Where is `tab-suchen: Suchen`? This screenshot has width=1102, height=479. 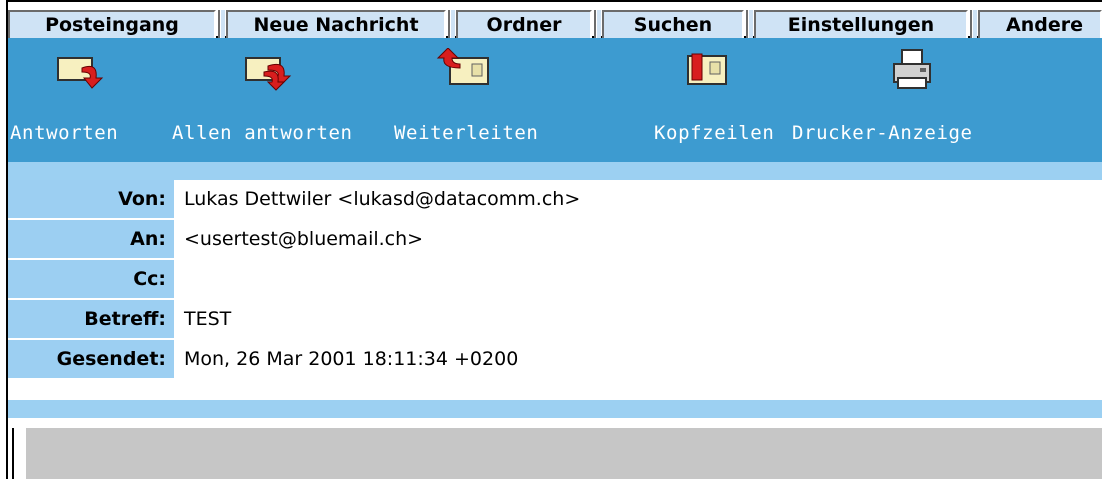
tab-suchen: Suchen is located at coordinates (673, 24).